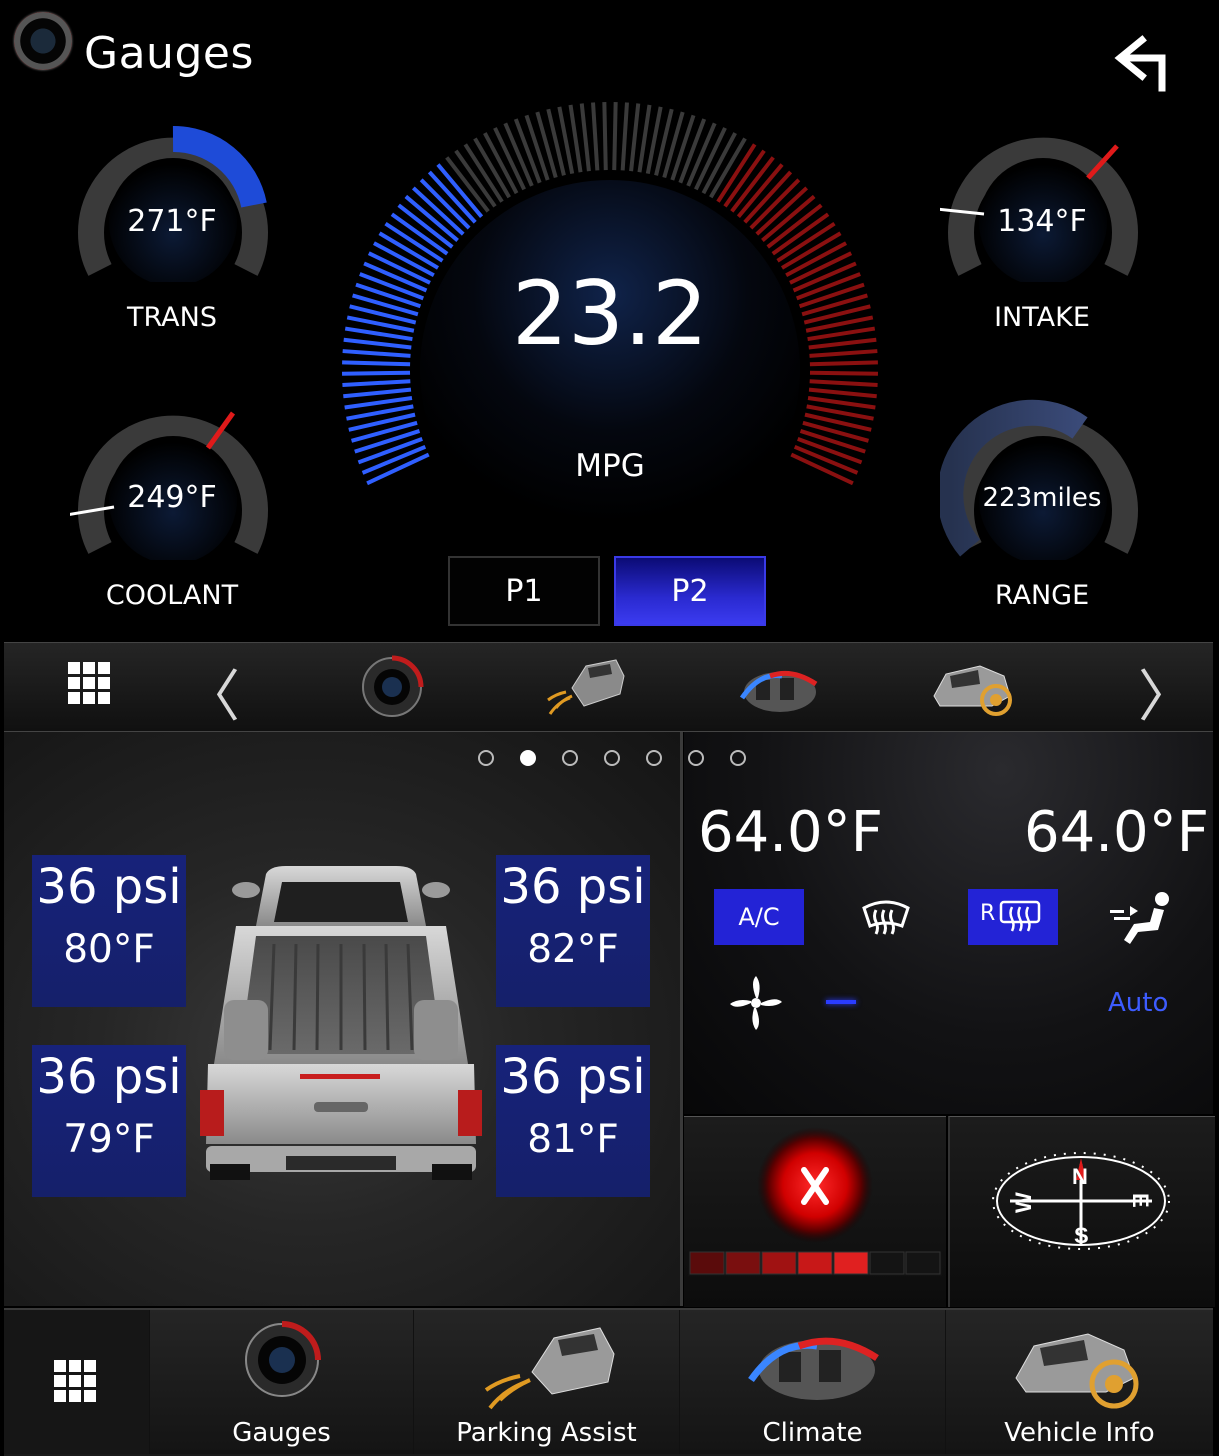  I want to click on rear-defrost-icon, so click(1020, 916).